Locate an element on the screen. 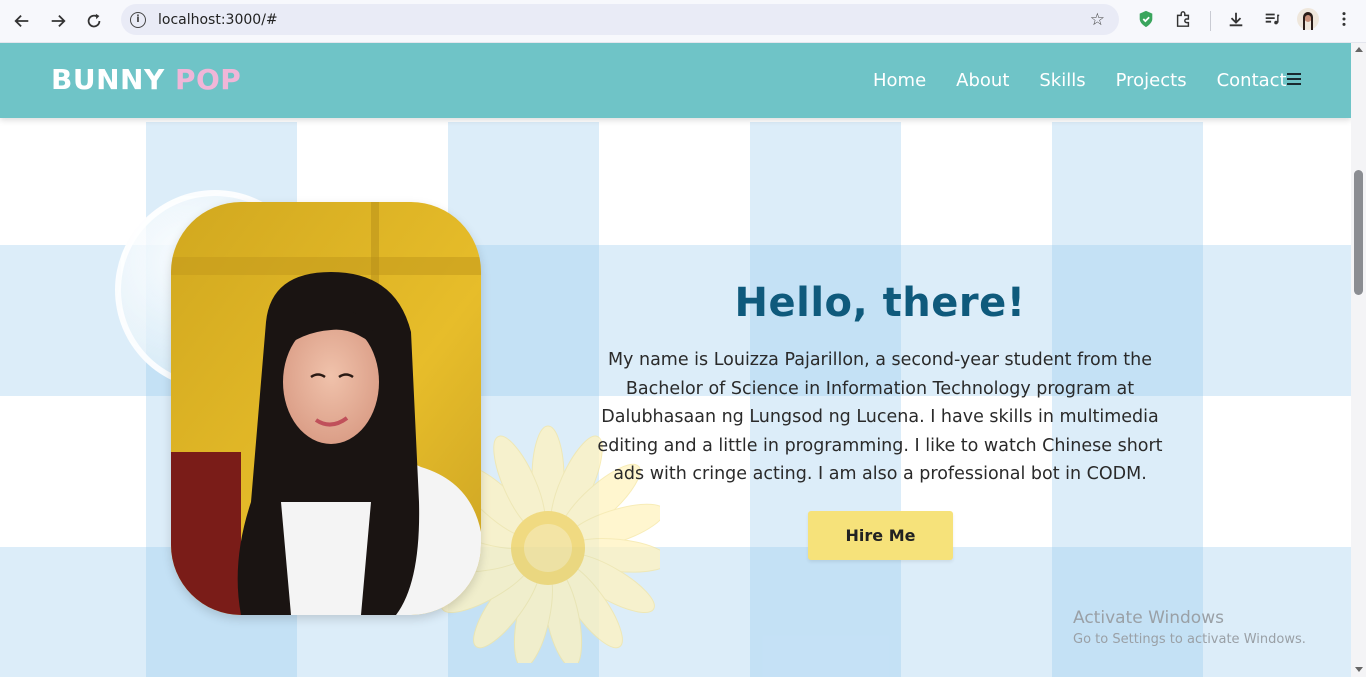  site-logo: BUNNY POP is located at coordinates (146, 79).